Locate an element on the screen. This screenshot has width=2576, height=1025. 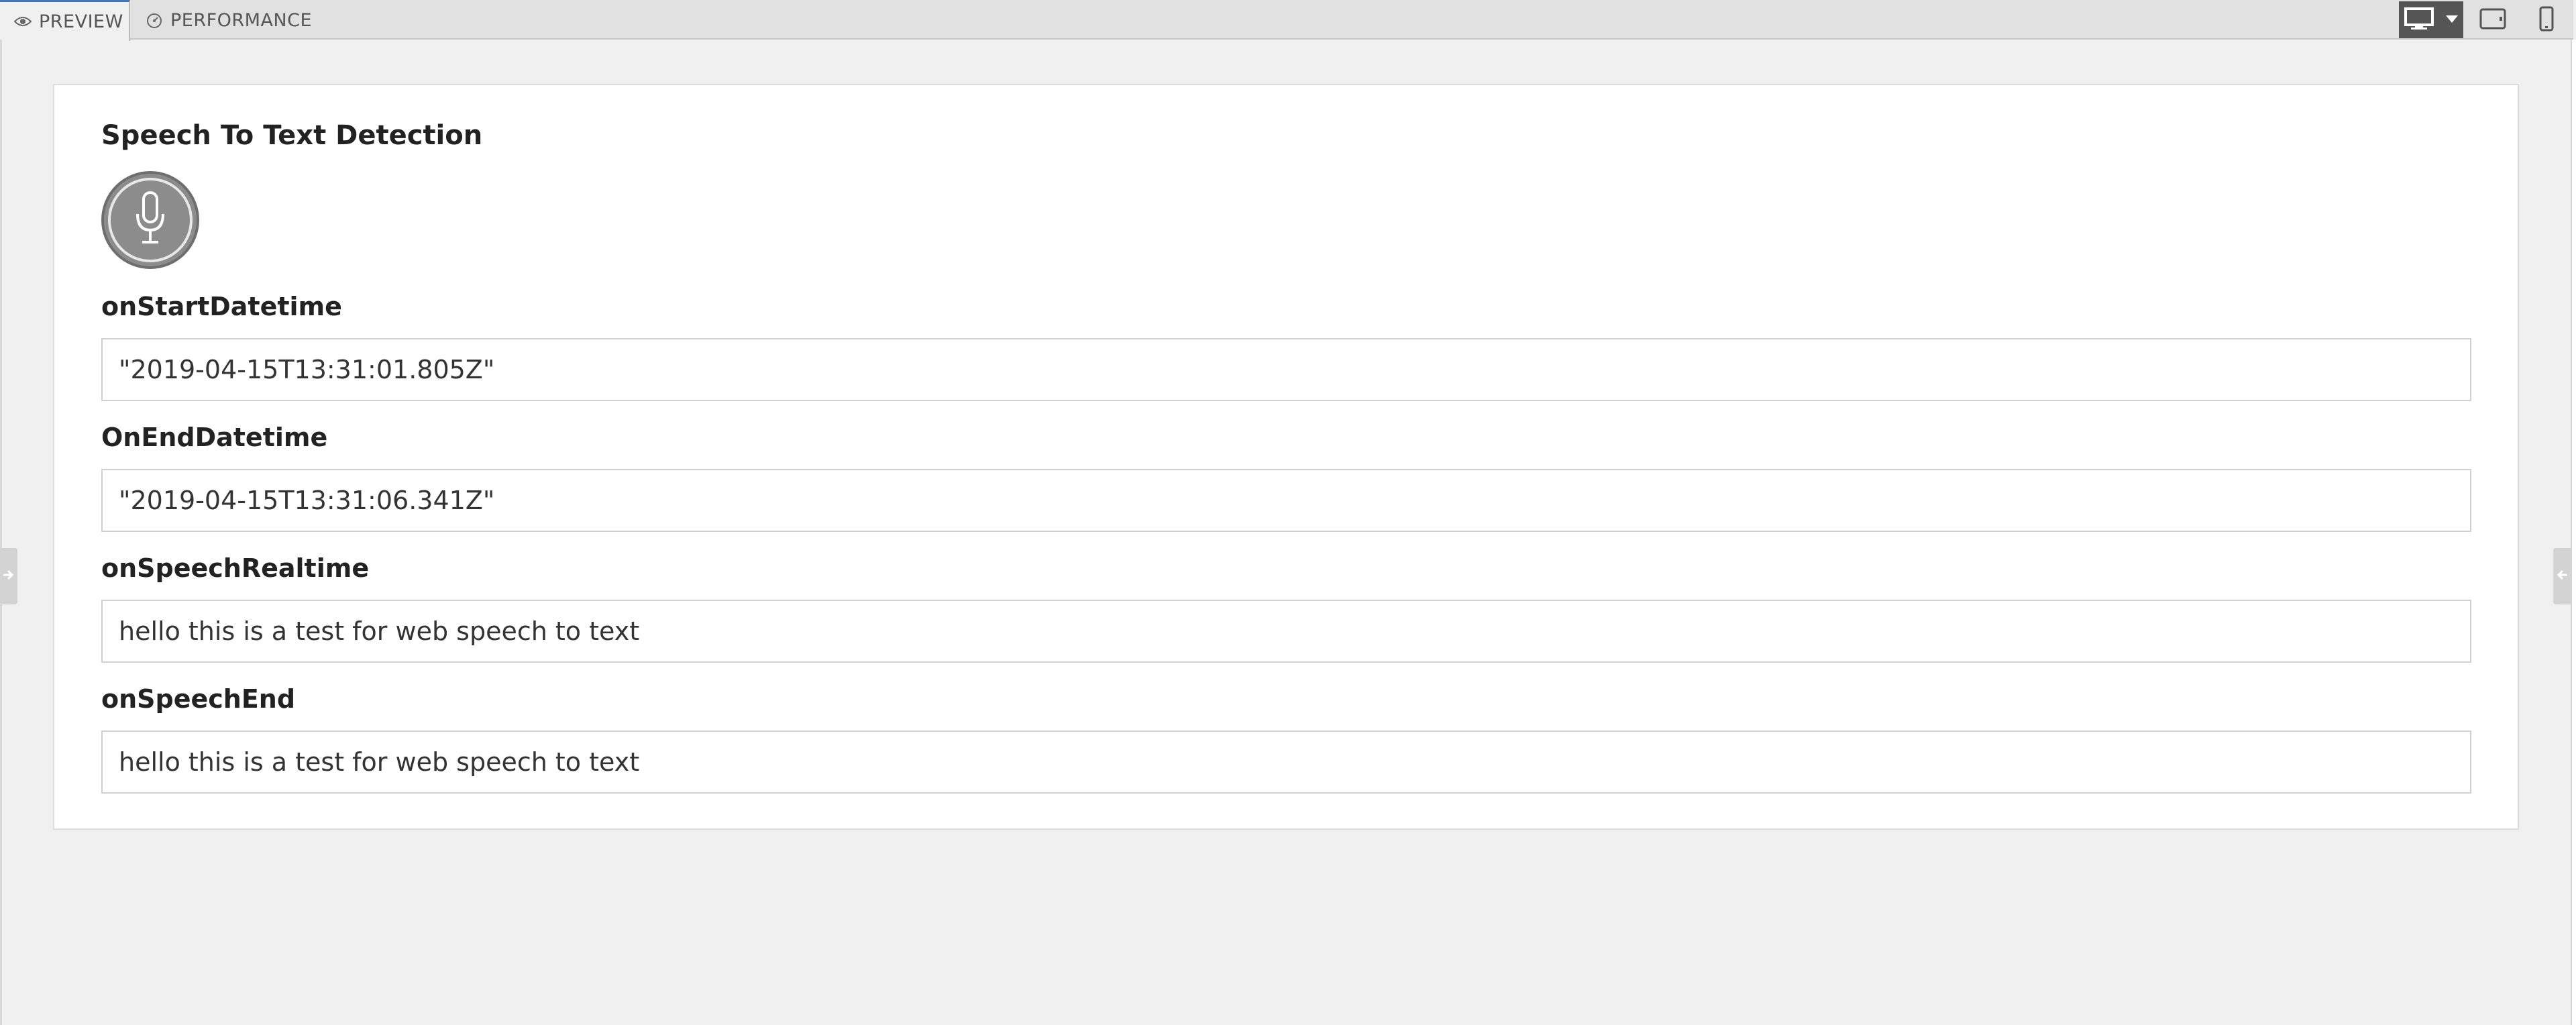
device-switcher is located at coordinates (2485, 19).